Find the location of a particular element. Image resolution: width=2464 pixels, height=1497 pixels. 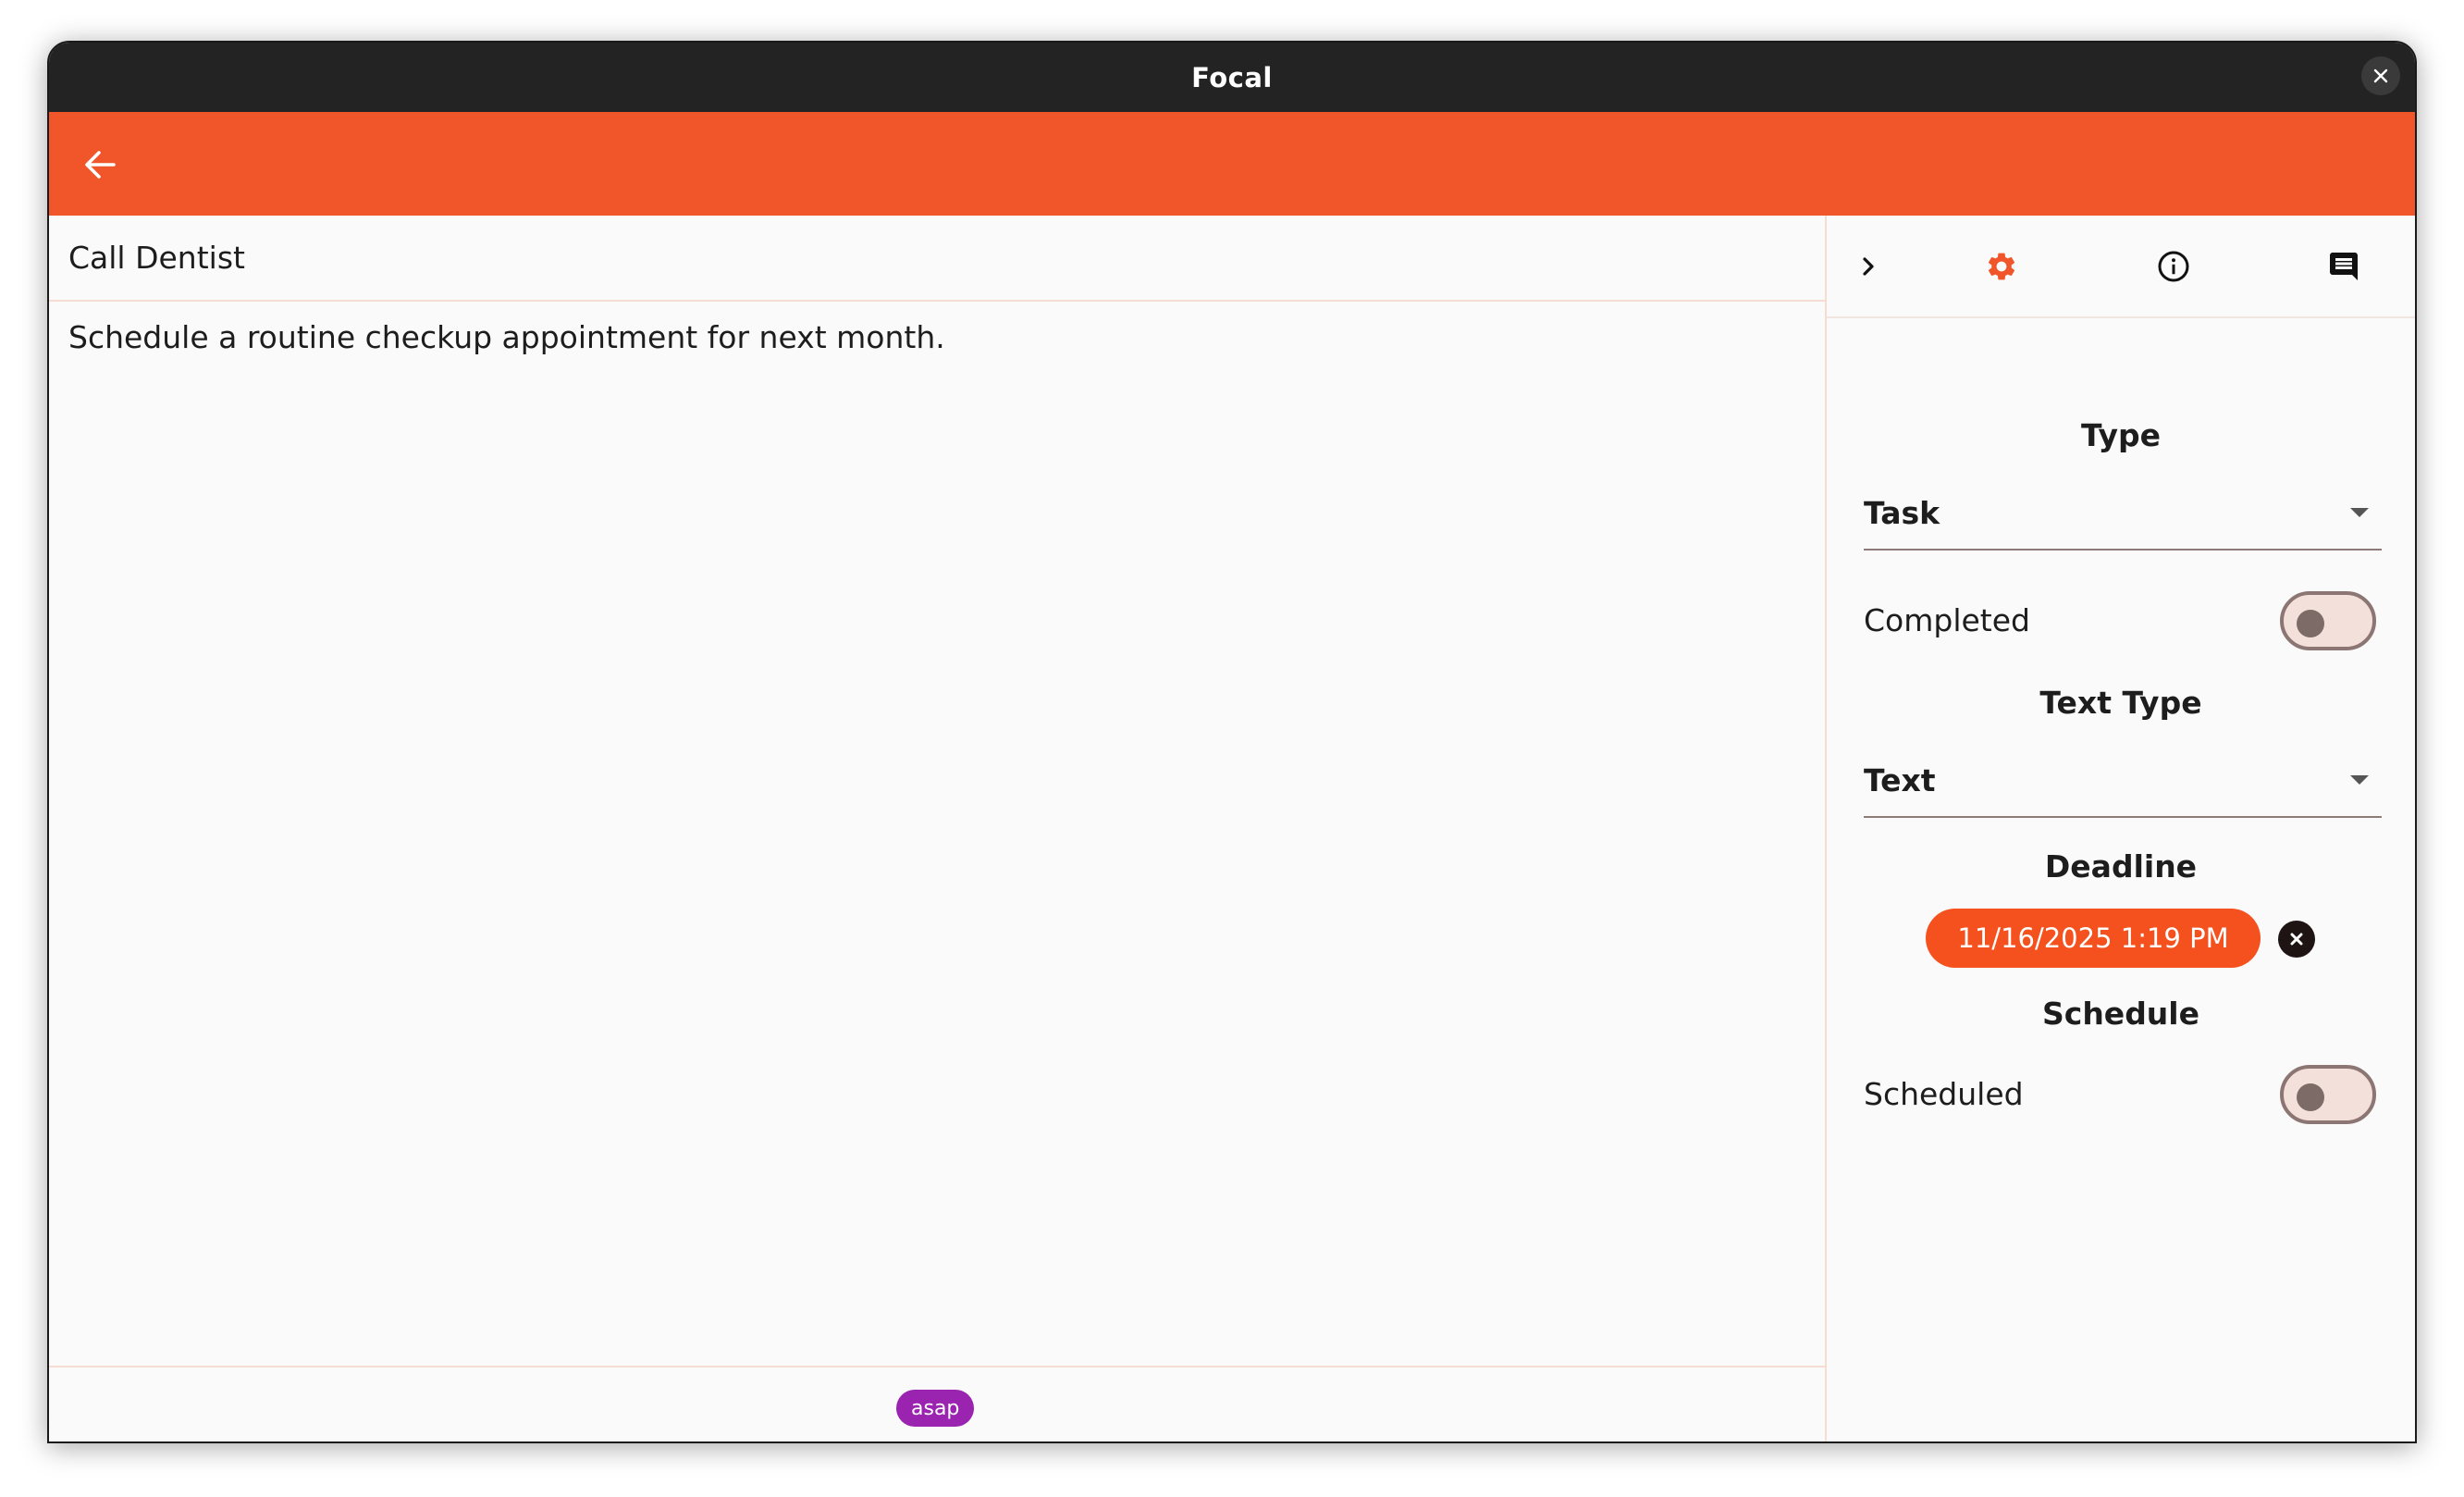

info-icon is located at coordinates (2173, 266).